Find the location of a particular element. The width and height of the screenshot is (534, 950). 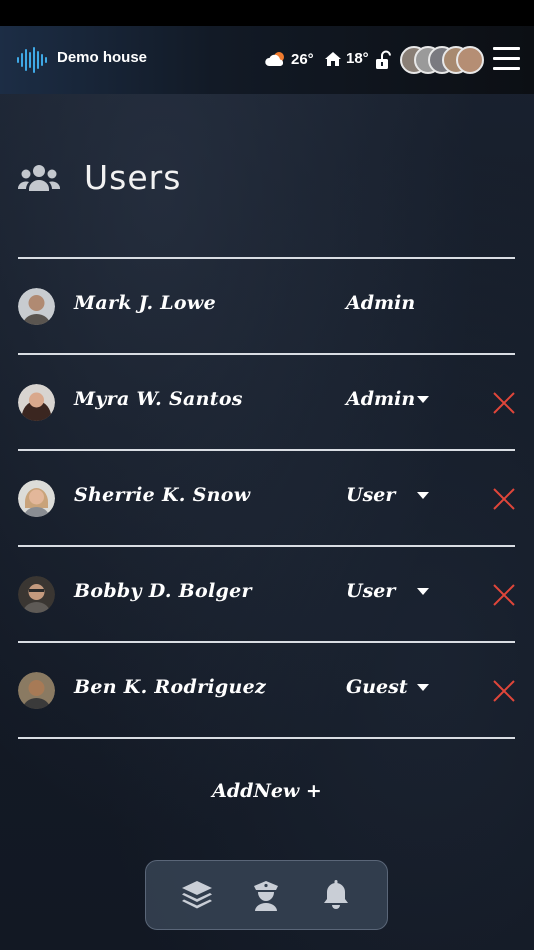

unlocked-icon is located at coordinates (383, 60).